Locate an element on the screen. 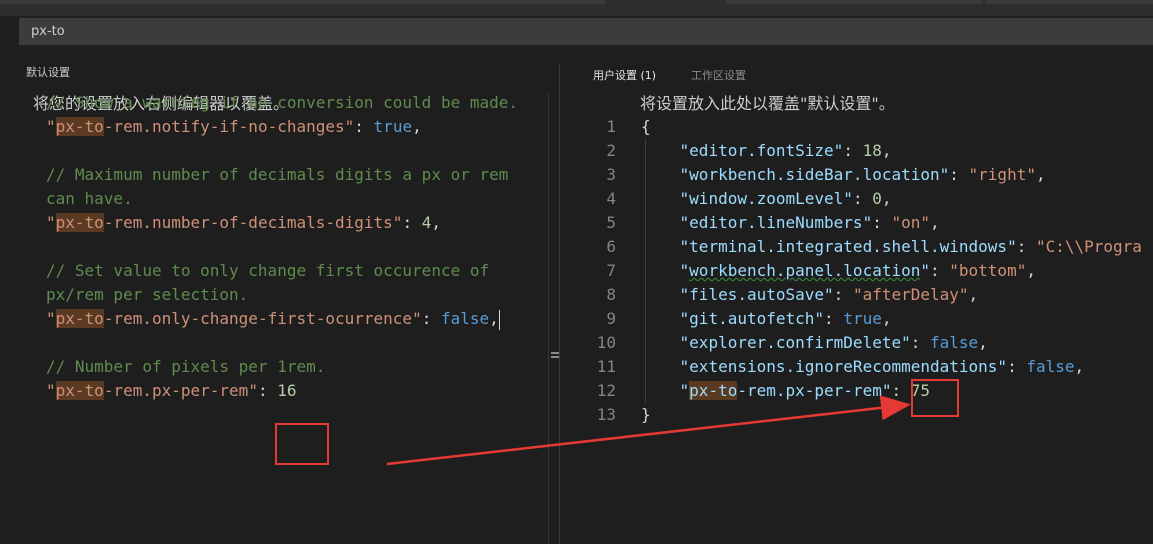 Image resolution: width=1153 pixels, height=544 pixels. code-comment: can have. is located at coordinates (89, 198).